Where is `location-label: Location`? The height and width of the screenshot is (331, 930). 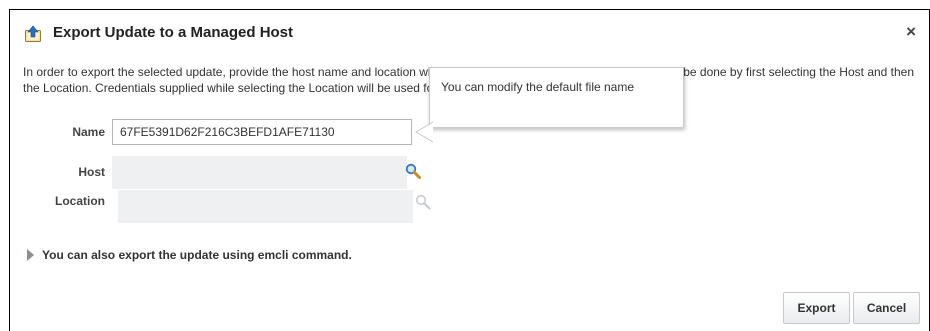
location-label: Location is located at coordinates (80, 201).